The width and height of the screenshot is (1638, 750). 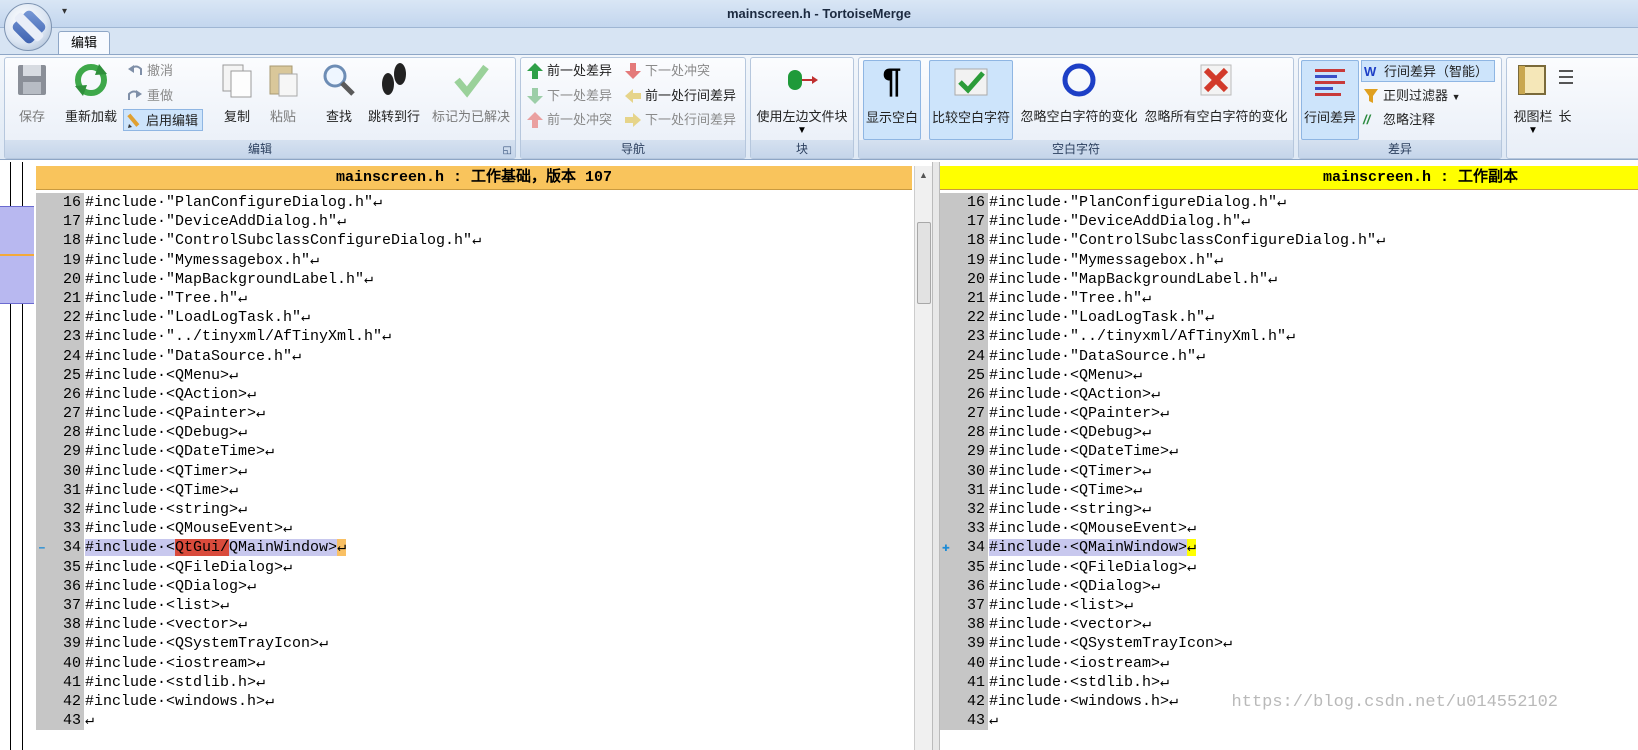 What do you see at coordinates (507, 150) in the screenshot?
I see `dialog-launcher-icon: ◱` at bounding box center [507, 150].